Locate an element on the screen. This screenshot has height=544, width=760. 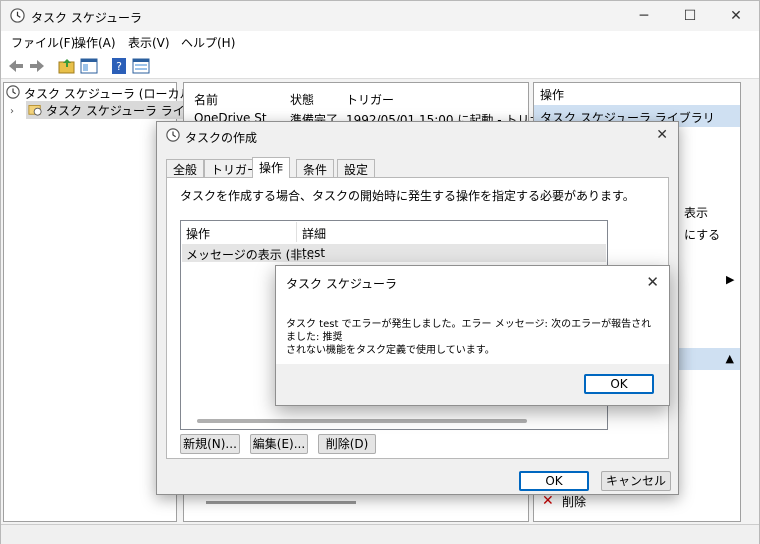
column-header-name: 名前 is located at coordinates (206, 99).